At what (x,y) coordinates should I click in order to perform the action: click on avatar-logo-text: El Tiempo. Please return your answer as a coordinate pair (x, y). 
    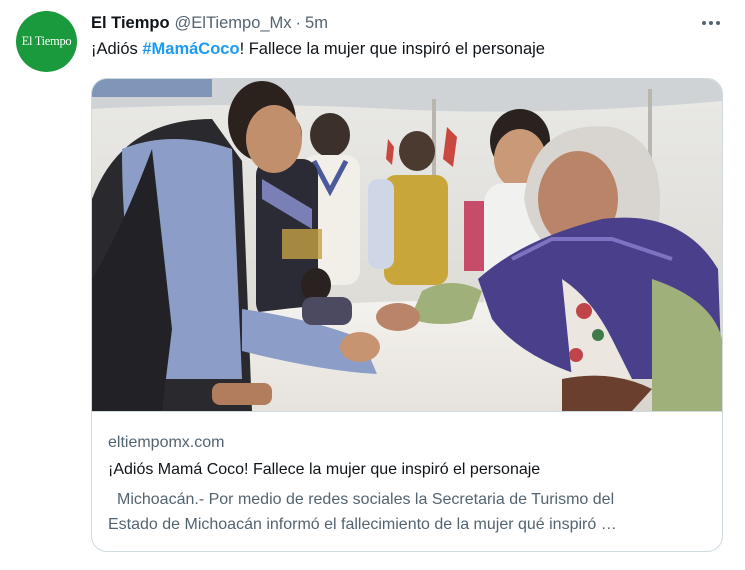
    Looking at the image, I should click on (46, 41).